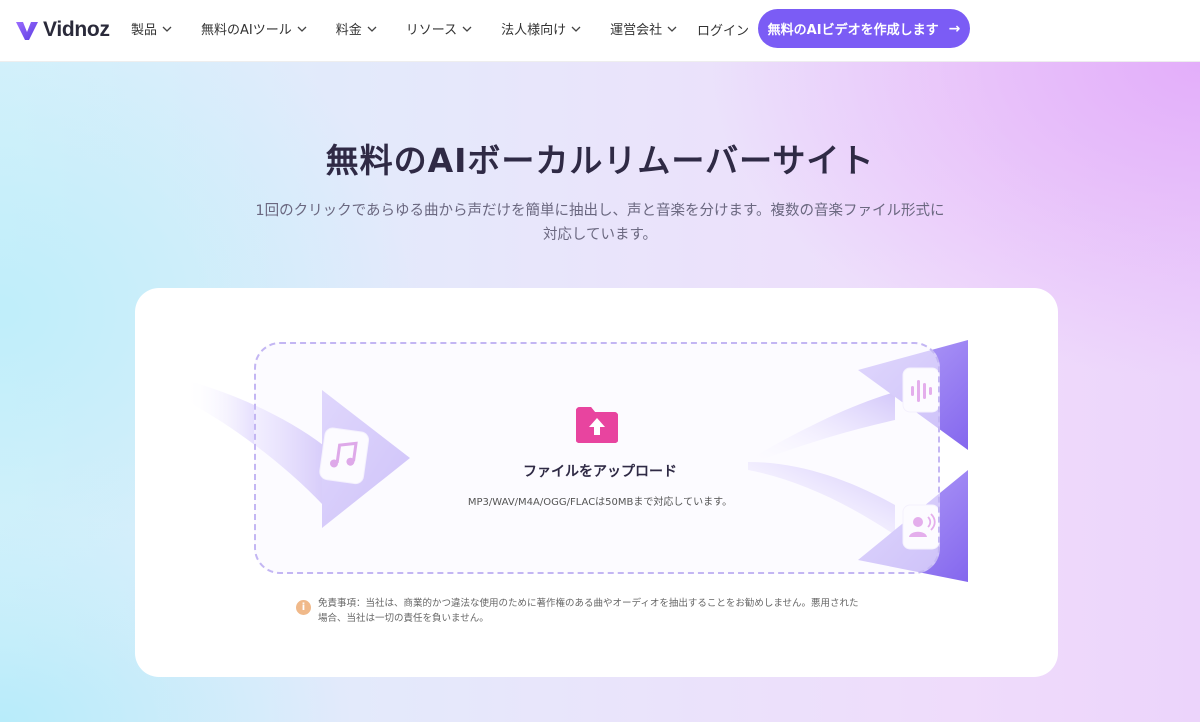 This screenshot has height=722, width=1200. Describe the element at coordinates (600, 471) in the screenshot. I see `upload-file-label: ファイルをアップロード` at that location.